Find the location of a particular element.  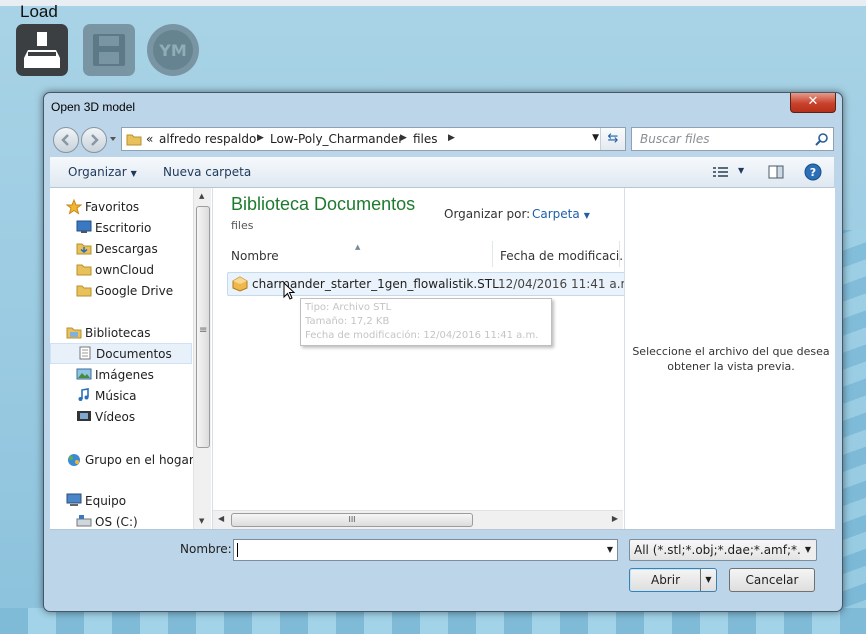

search-icon is located at coordinates (822, 139).